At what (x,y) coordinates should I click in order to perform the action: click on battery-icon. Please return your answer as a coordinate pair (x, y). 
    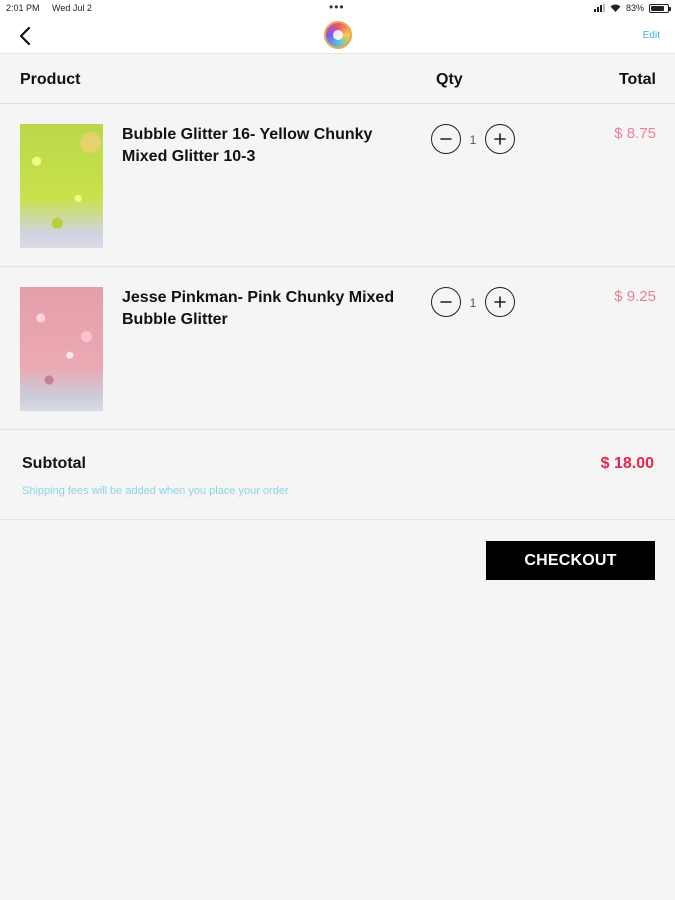
    Looking at the image, I should click on (660, 8).